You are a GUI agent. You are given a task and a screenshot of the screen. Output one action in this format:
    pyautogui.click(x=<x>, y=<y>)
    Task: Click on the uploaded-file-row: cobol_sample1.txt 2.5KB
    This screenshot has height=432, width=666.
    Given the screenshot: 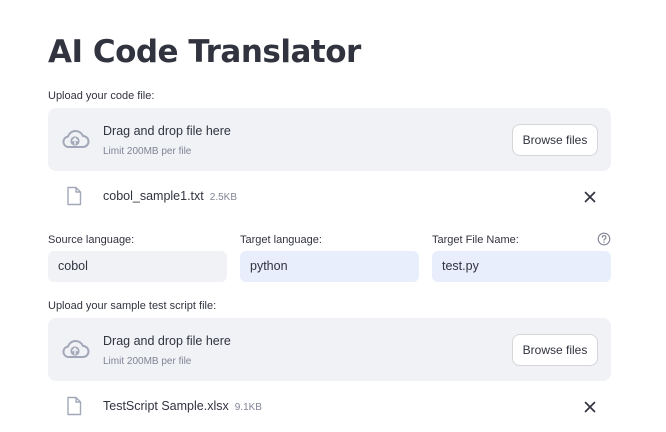 What is the action you would take?
    pyautogui.click(x=329, y=197)
    